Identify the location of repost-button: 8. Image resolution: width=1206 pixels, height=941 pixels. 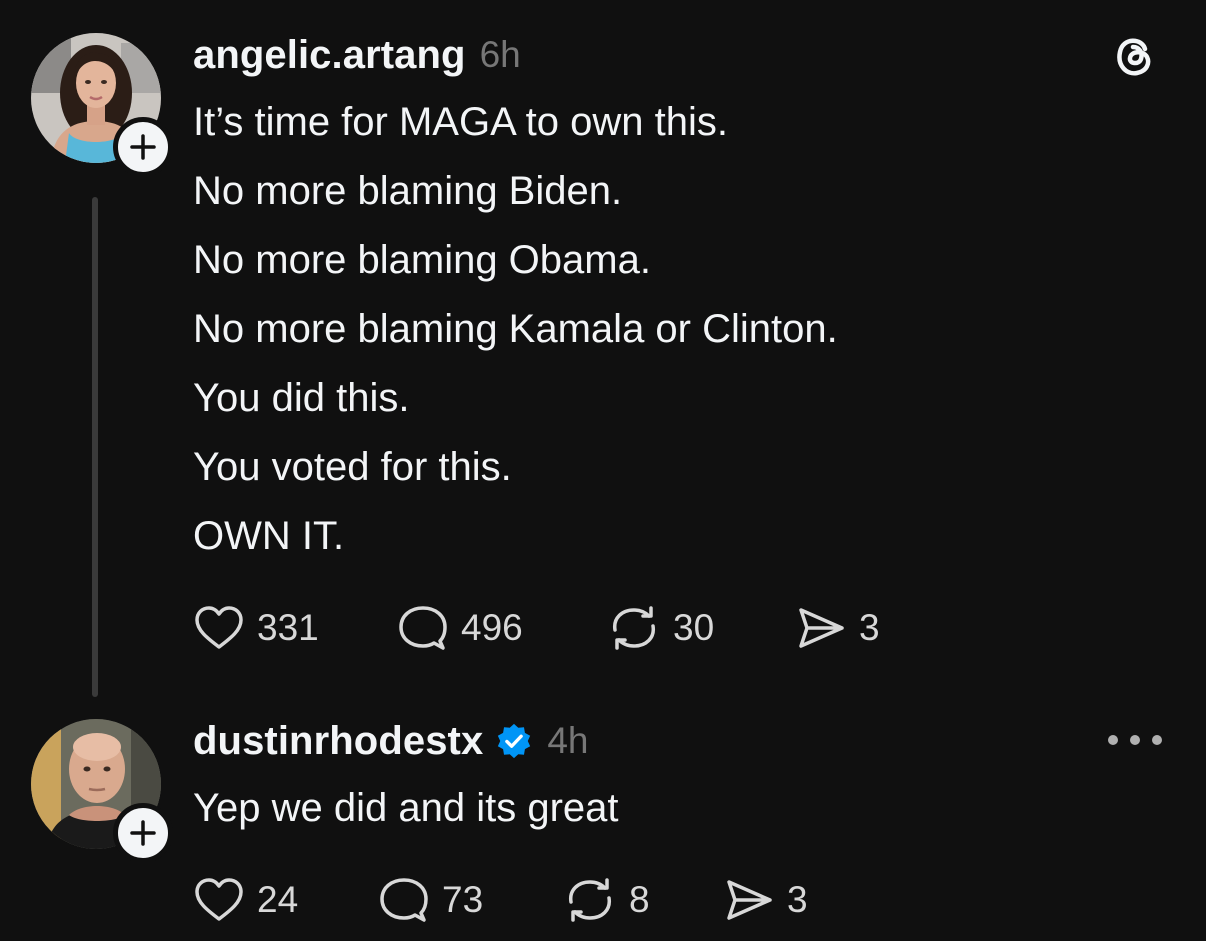
(606, 900).